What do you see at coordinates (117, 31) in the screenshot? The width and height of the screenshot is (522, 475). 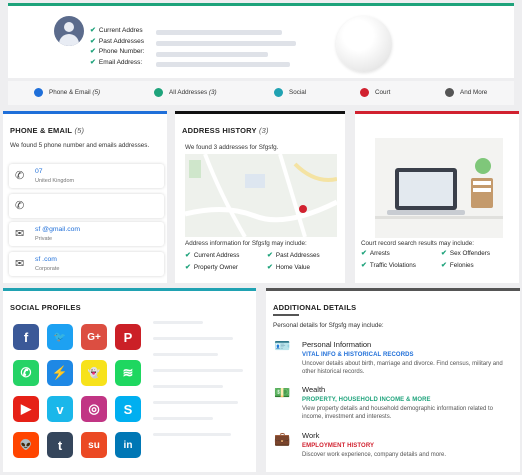 I see `checklist-item: ✔ Current Addres` at bounding box center [117, 31].